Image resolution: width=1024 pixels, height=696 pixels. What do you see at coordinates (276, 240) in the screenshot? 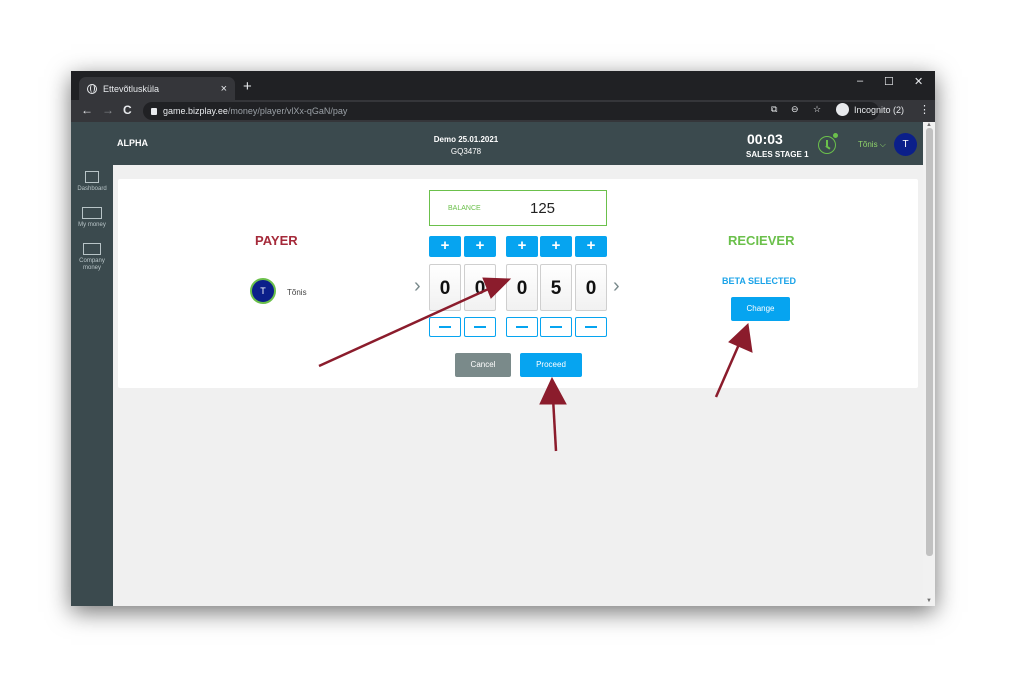
I see `payer-title: PAYER` at bounding box center [276, 240].